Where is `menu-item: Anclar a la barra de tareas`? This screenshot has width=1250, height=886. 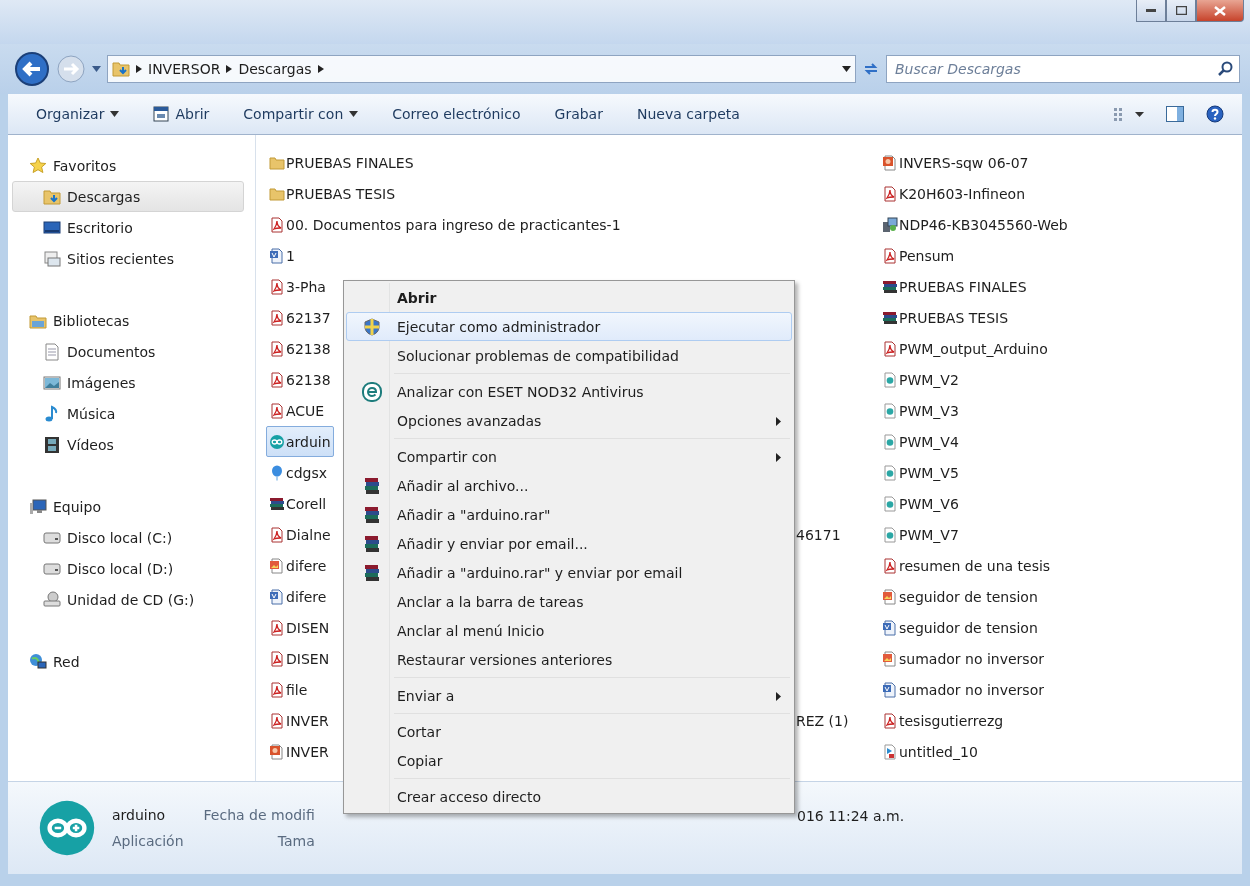 menu-item: Anclar a la barra de tareas is located at coordinates (569, 601).